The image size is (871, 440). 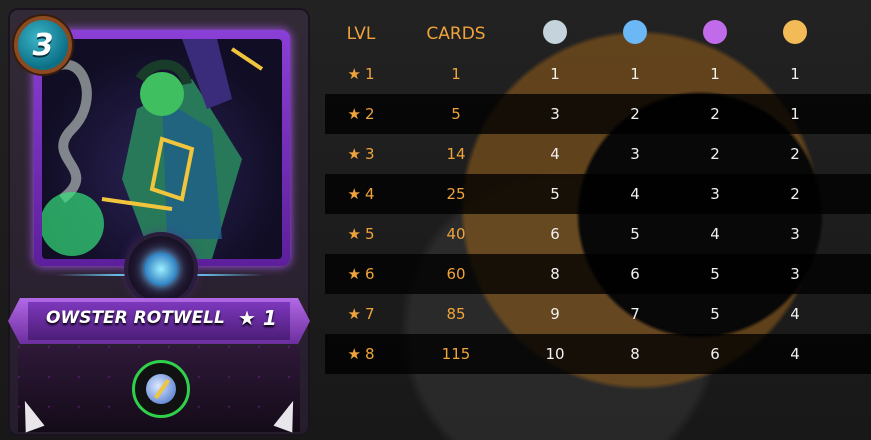 What do you see at coordinates (598, 234) in the screenshot?
I see `table-row: ★ 5 40 6 5 4 3` at bounding box center [598, 234].